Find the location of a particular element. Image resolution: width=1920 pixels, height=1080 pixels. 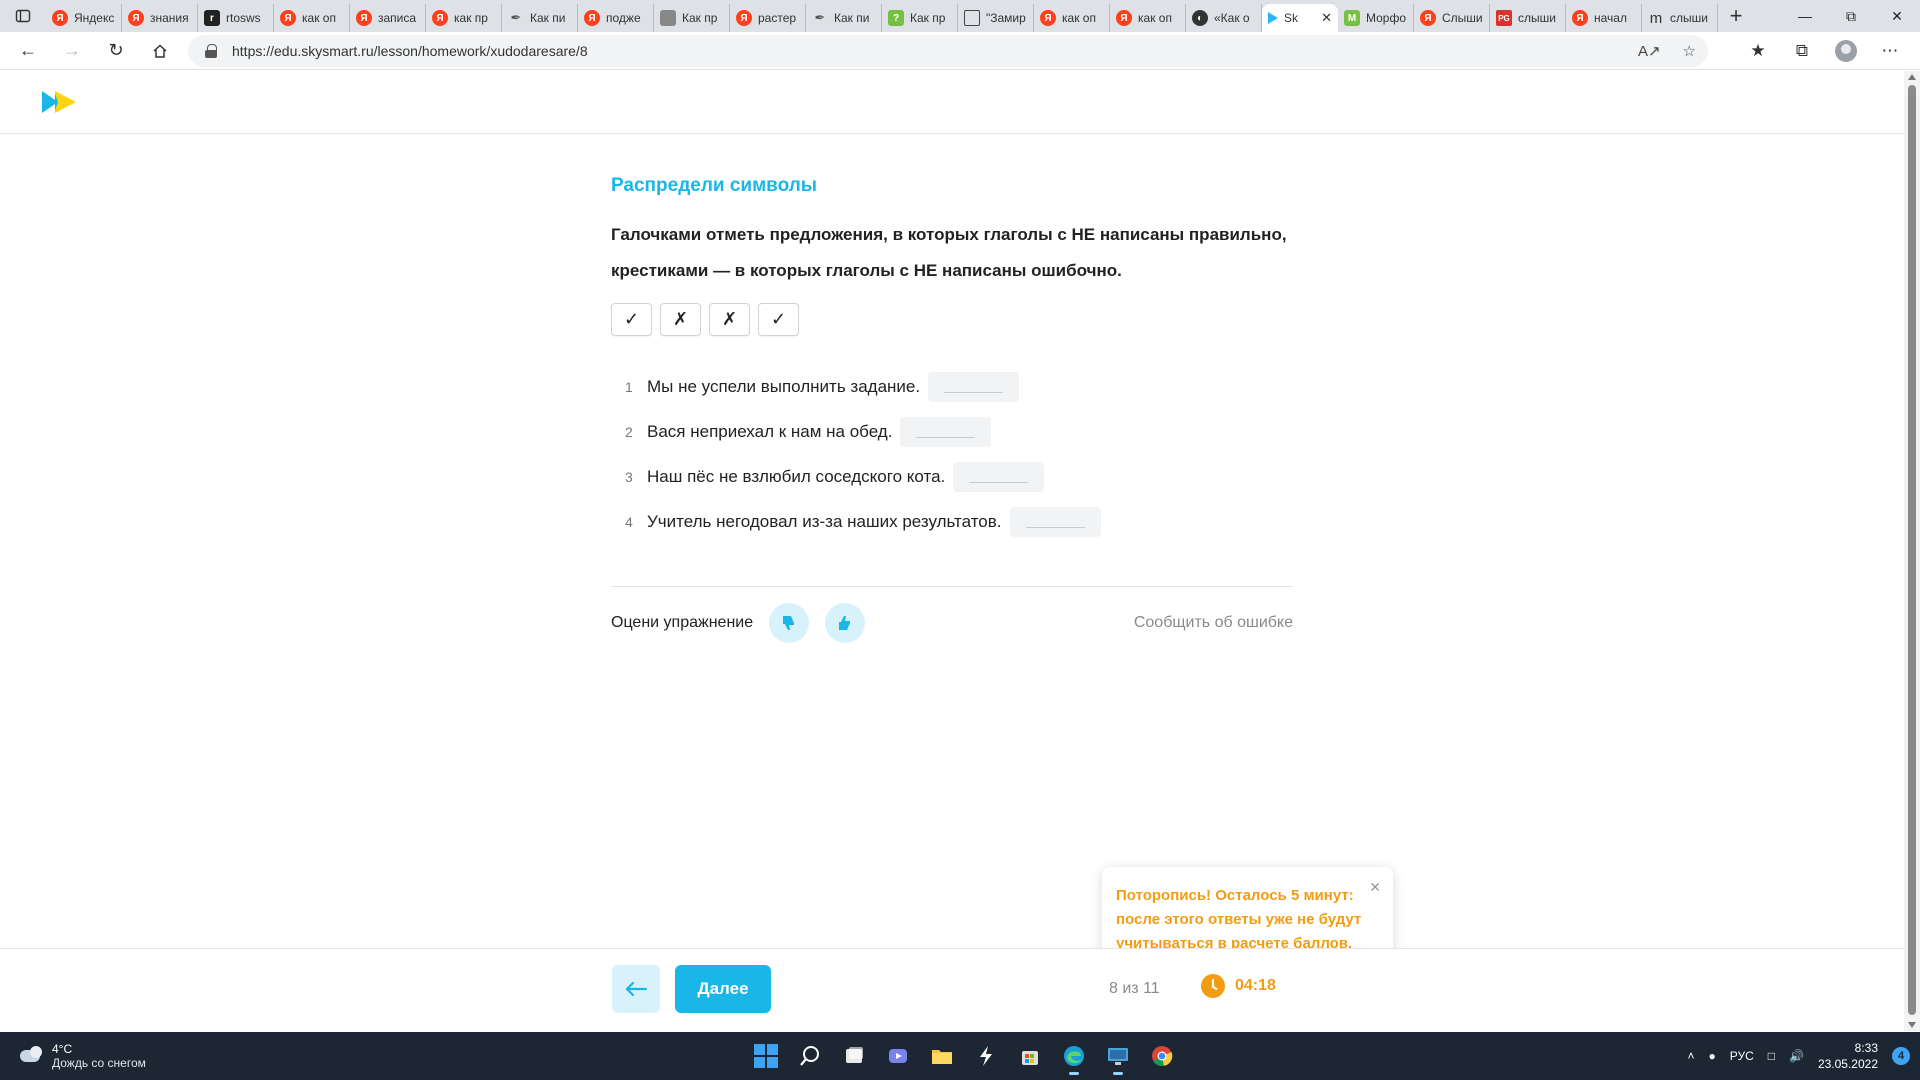

collections-icon: ⧉ is located at coordinates (1802, 51).